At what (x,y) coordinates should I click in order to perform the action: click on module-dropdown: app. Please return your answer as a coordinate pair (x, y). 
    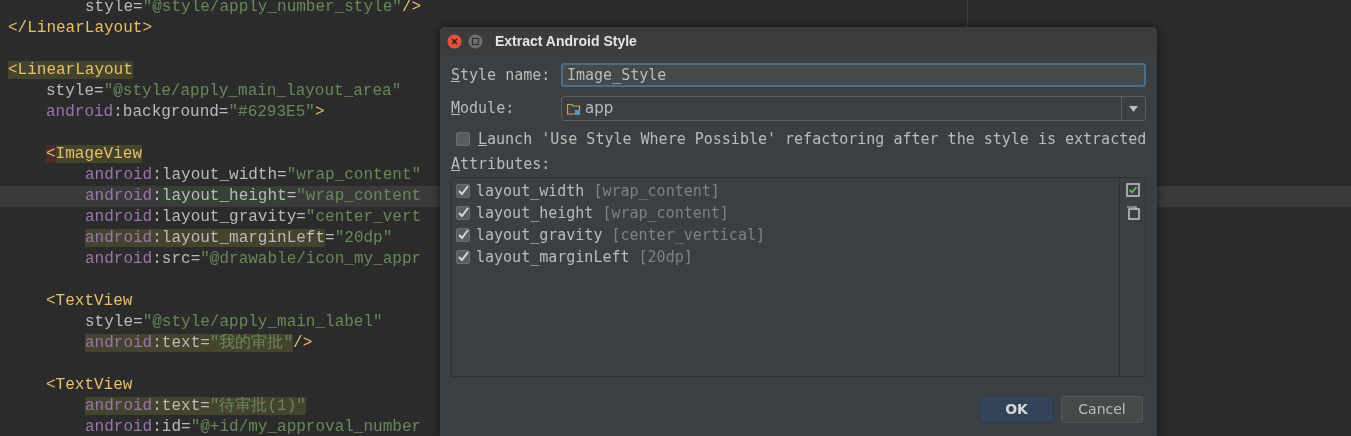
    Looking at the image, I should click on (853, 108).